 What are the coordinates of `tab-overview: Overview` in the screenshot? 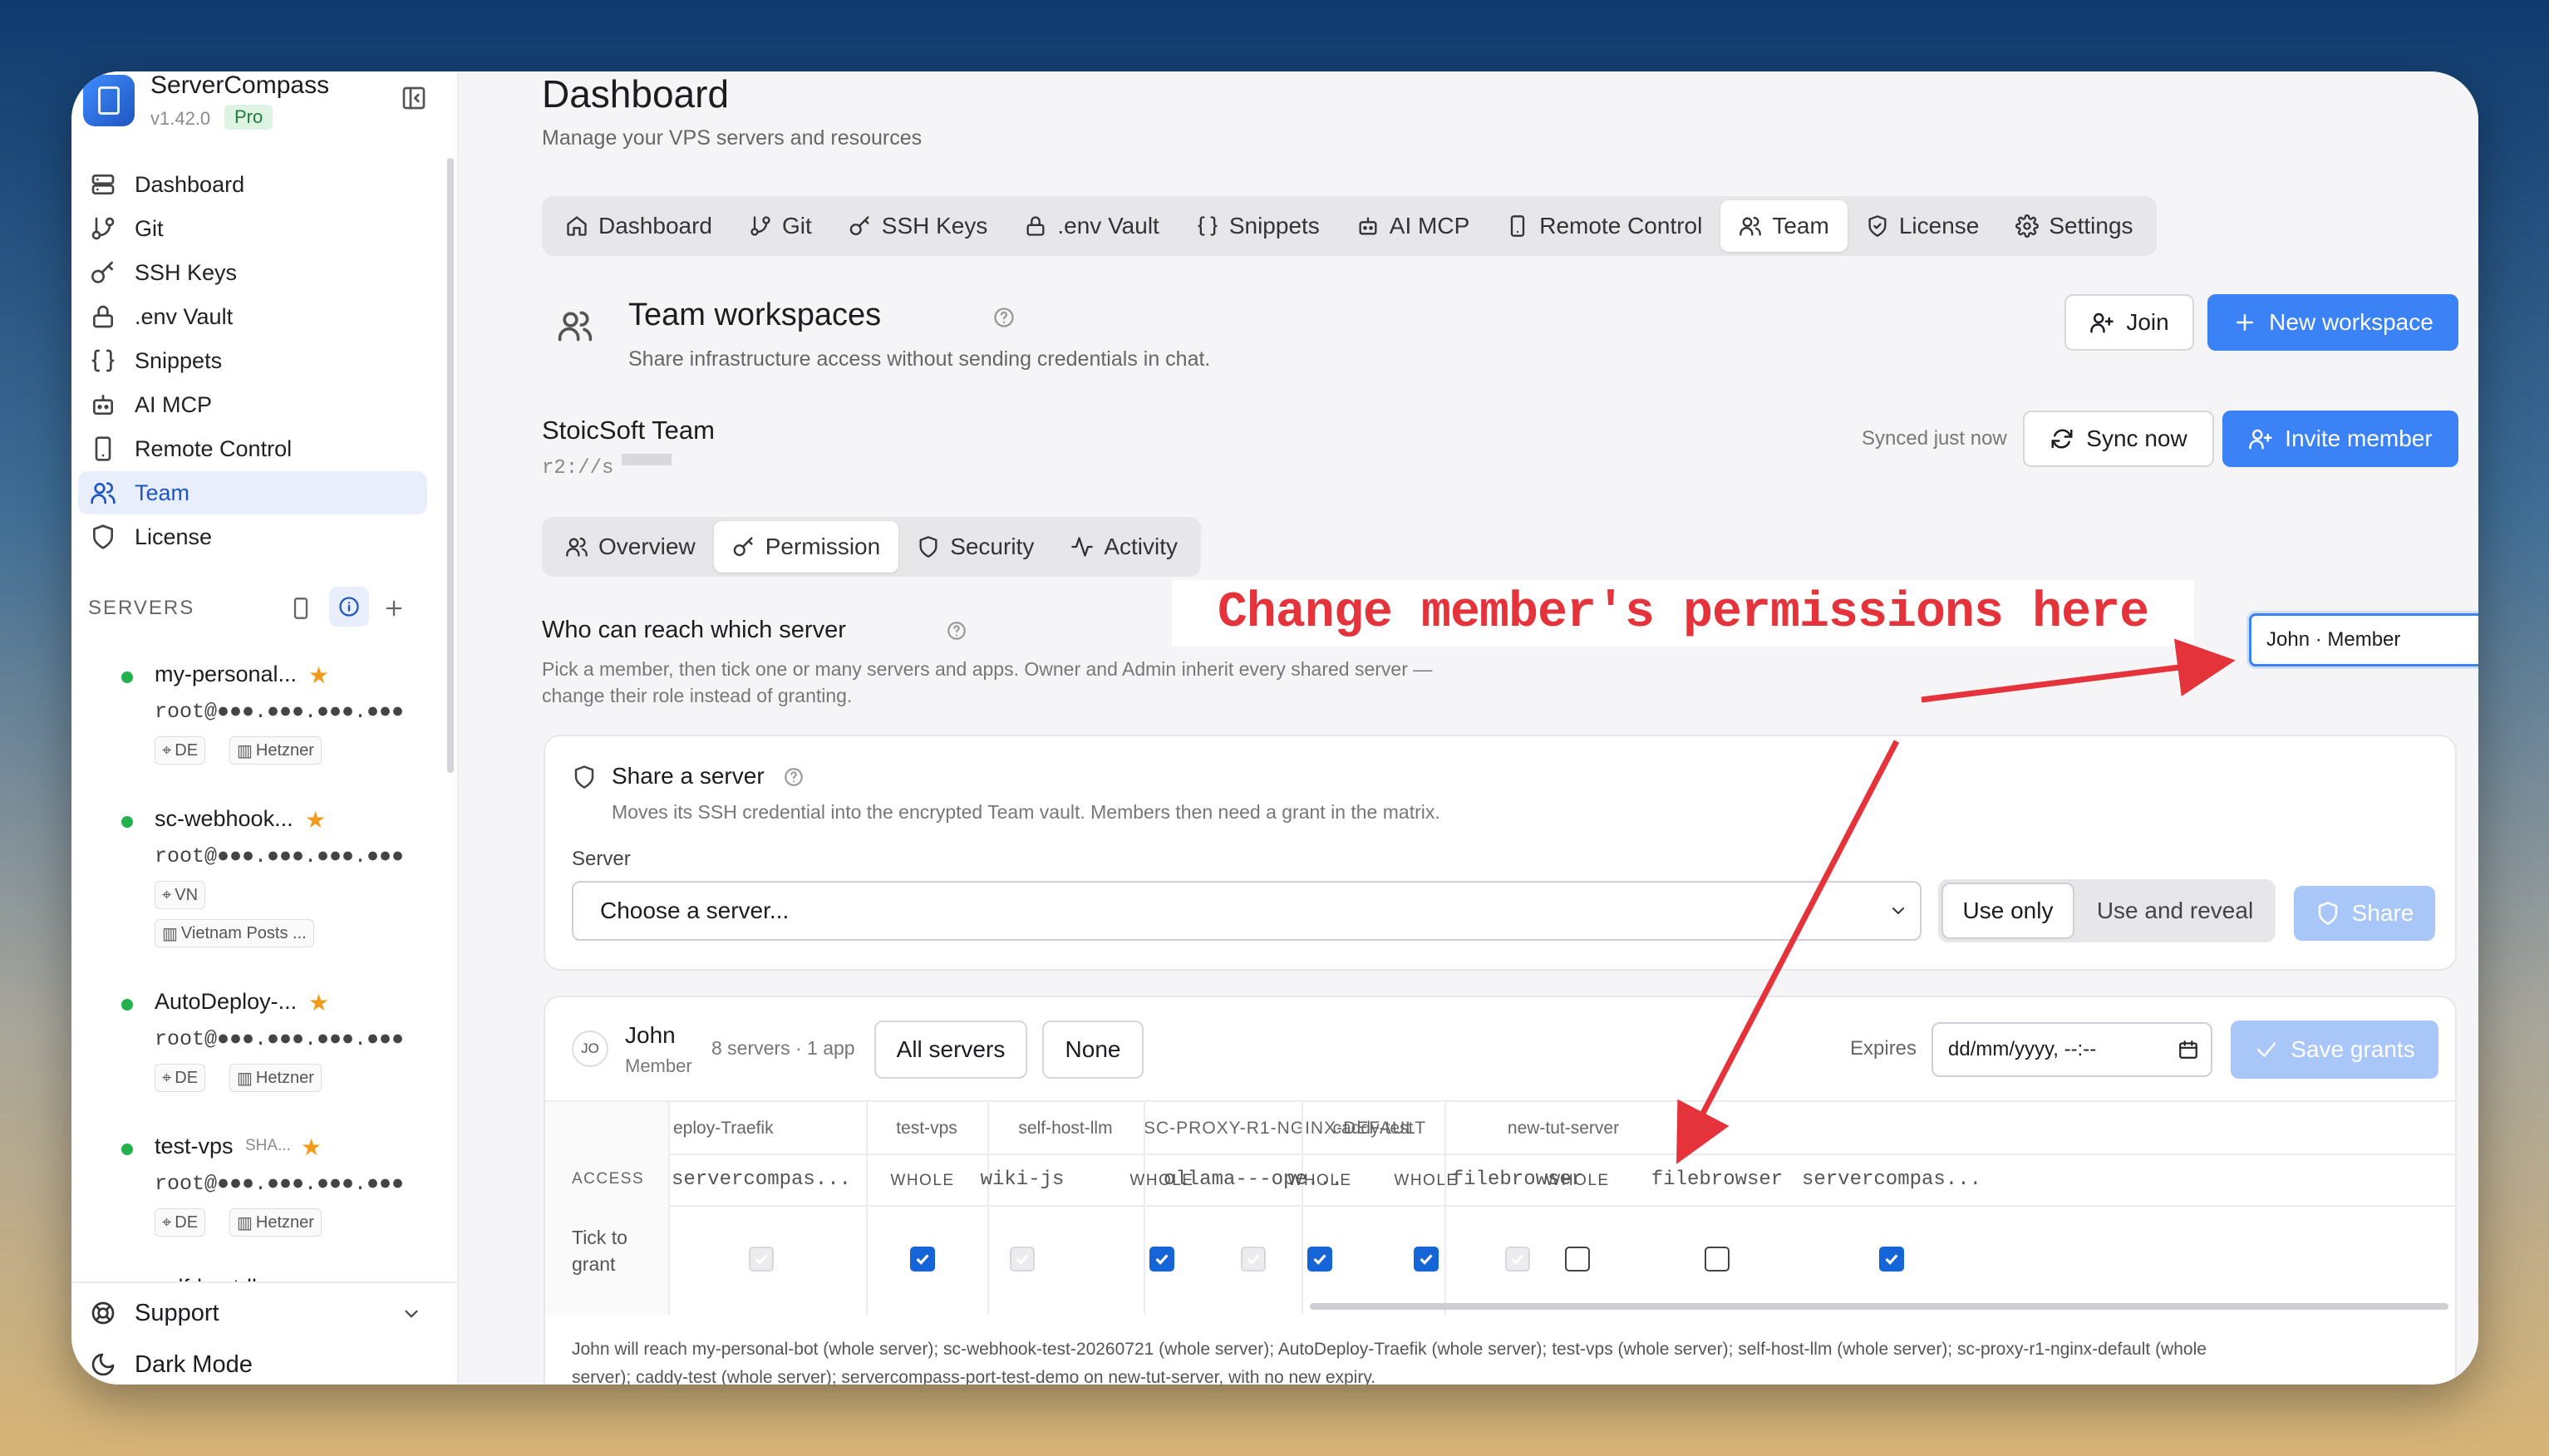 It's located at (630, 547).